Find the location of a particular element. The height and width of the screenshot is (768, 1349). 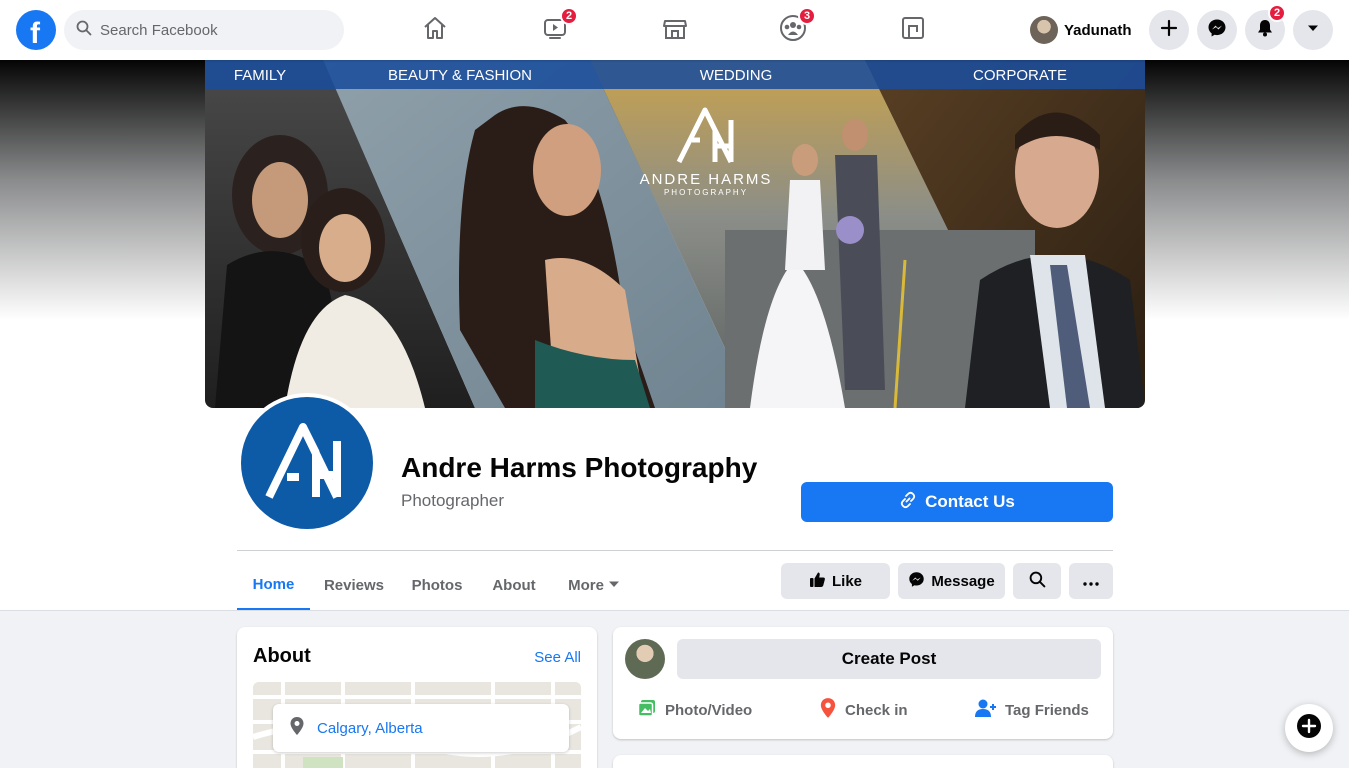

profile-name: Yadunath is located at coordinates (1098, 30).